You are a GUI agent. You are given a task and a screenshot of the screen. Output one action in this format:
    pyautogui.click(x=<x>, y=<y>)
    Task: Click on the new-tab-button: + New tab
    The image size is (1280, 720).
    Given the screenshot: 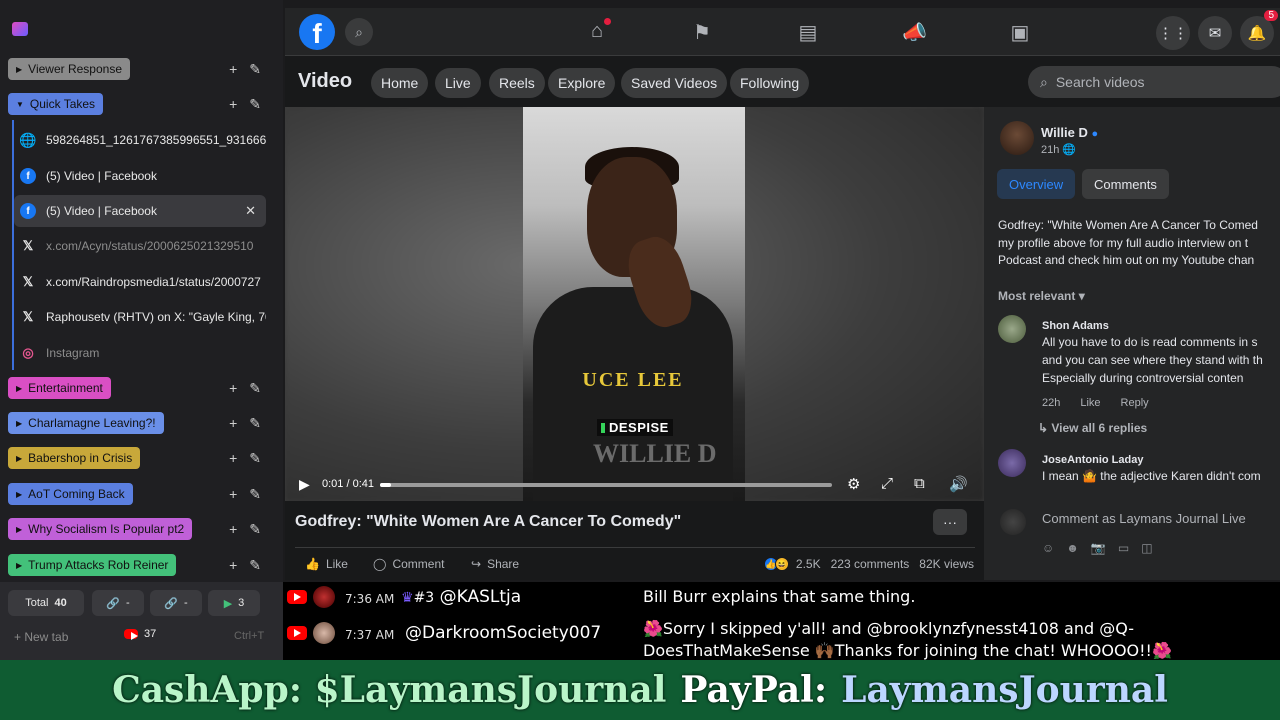 What is the action you would take?
    pyautogui.click(x=41, y=637)
    